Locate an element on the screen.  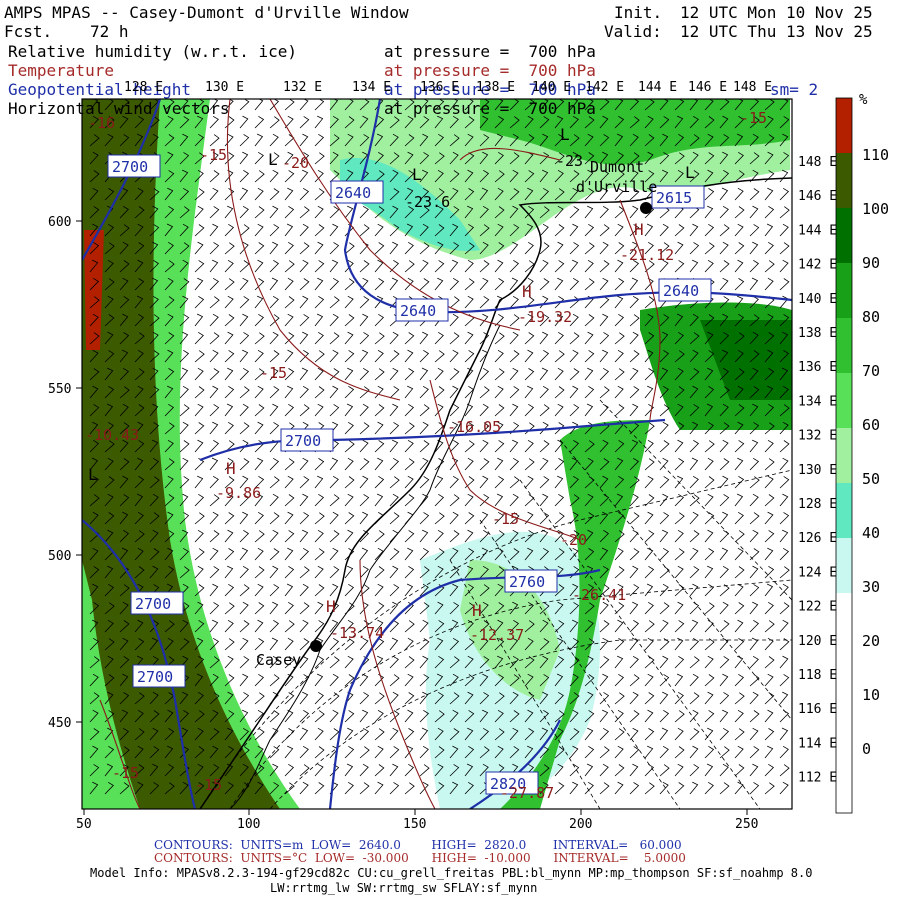
height-label: 2760 is located at coordinates (527, 582).